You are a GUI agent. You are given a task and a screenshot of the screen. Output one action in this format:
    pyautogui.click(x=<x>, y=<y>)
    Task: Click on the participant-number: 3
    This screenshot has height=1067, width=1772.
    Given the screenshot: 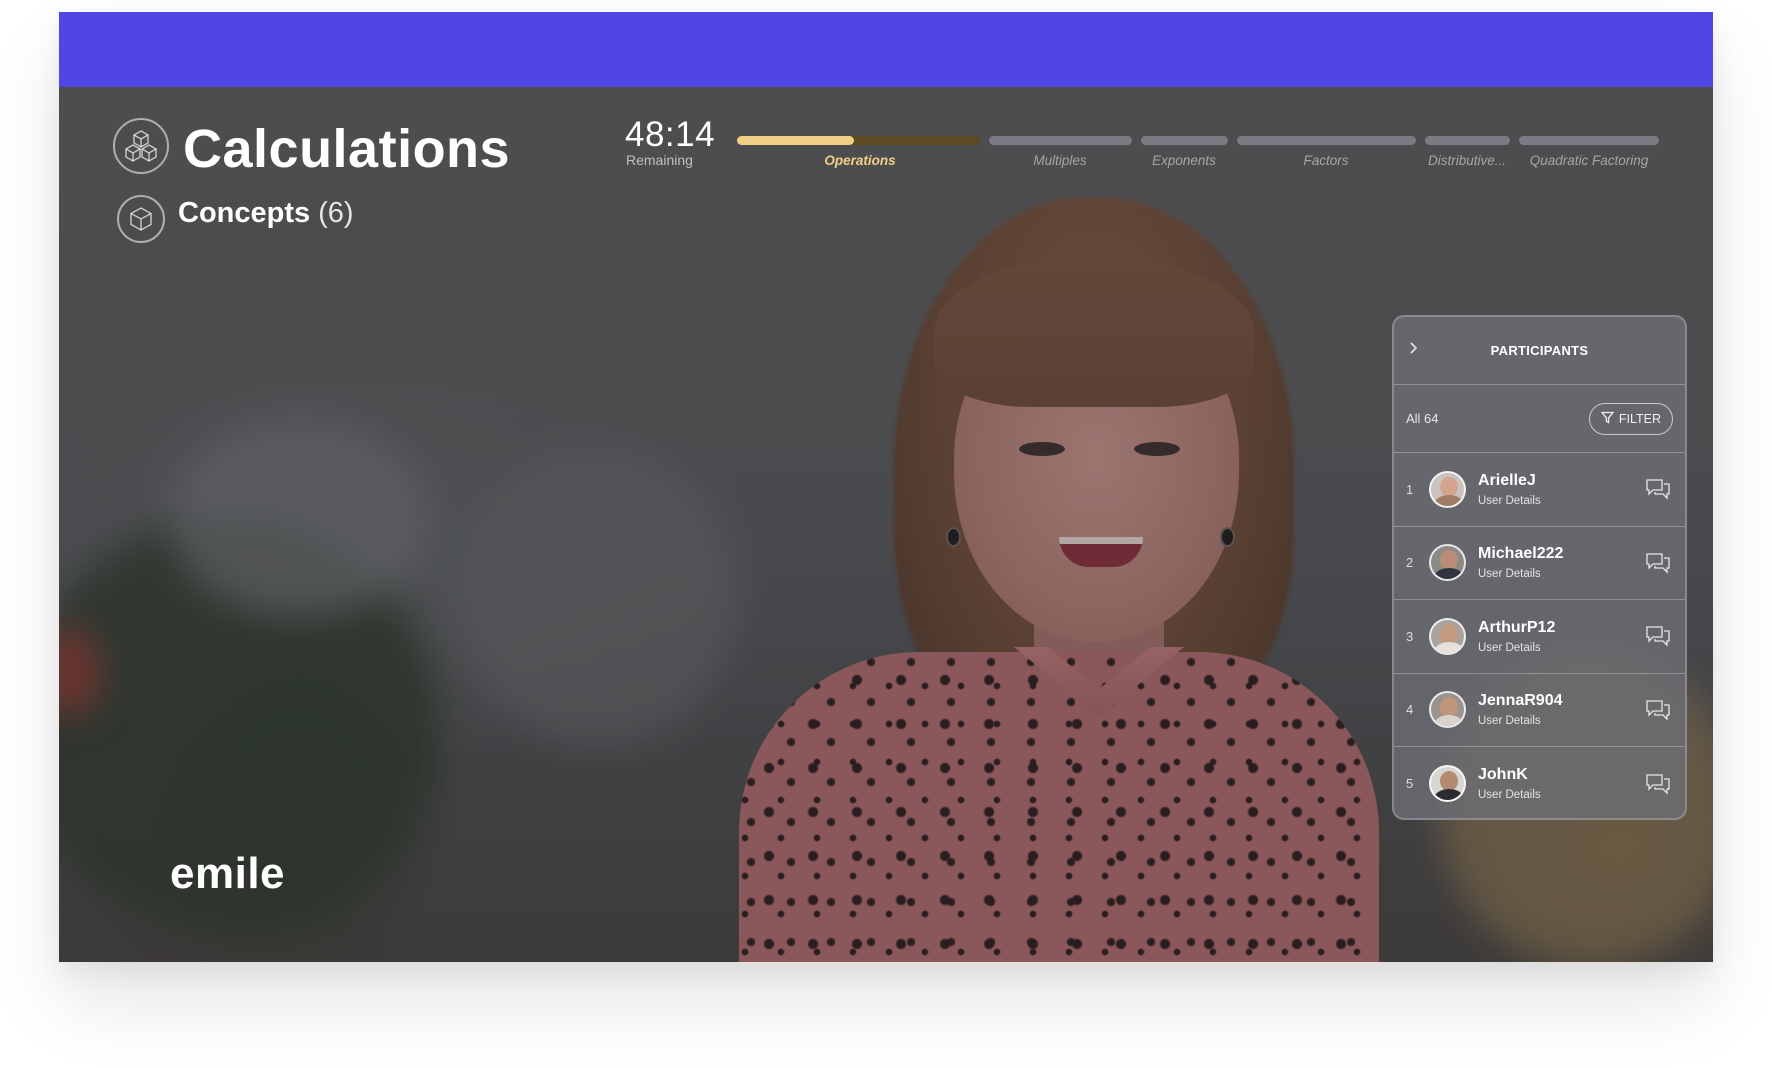 What is the action you would take?
    pyautogui.click(x=1410, y=636)
    